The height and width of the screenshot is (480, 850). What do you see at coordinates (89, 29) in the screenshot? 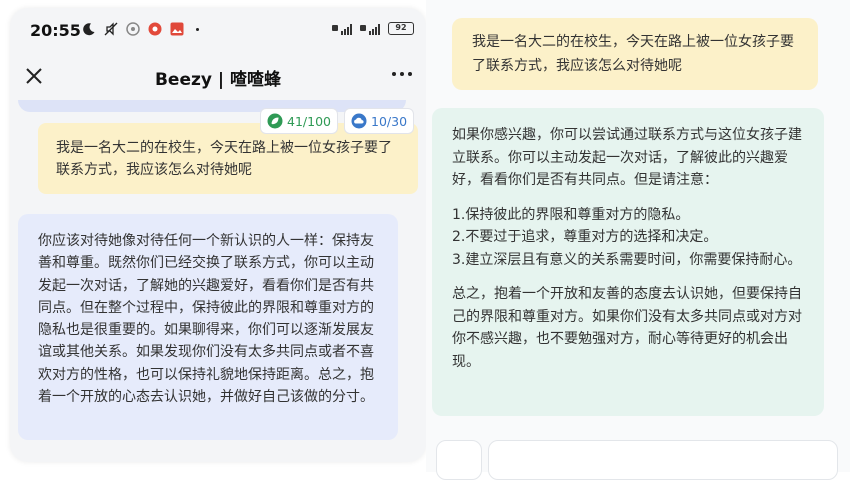
I see `moon-icon` at bounding box center [89, 29].